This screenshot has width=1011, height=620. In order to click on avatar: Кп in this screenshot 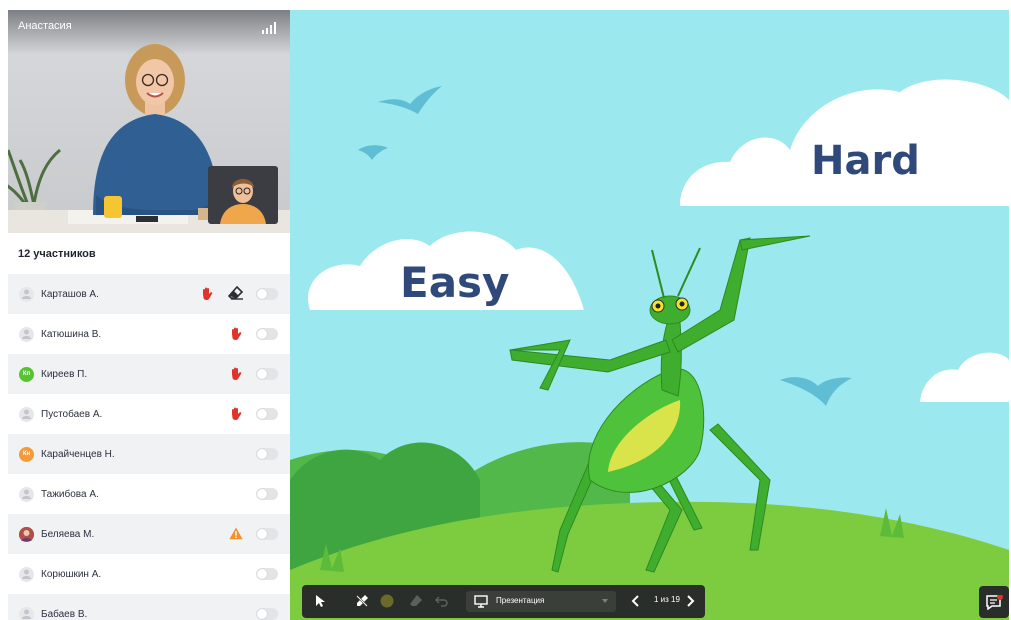, I will do `click(26, 374)`.